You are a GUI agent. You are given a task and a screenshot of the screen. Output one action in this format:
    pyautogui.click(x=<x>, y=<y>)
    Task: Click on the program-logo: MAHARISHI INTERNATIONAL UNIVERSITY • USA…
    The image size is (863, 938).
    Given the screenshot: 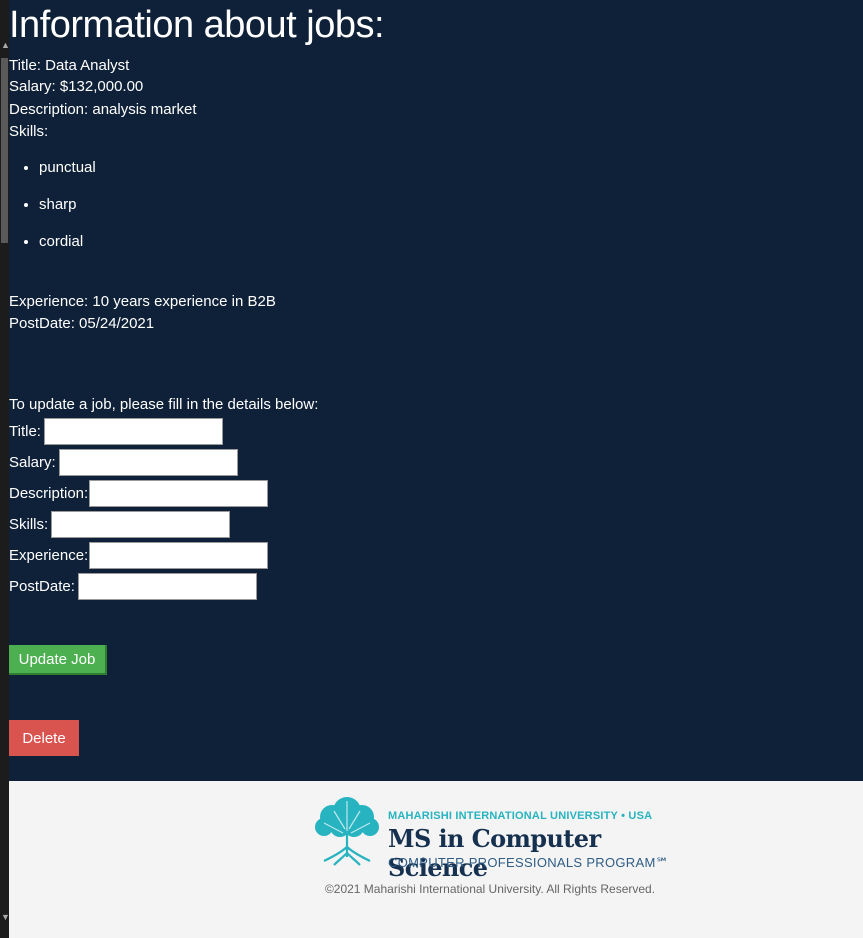 What is the action you would take?
    pyautogui.click(x=490, y=836)
    